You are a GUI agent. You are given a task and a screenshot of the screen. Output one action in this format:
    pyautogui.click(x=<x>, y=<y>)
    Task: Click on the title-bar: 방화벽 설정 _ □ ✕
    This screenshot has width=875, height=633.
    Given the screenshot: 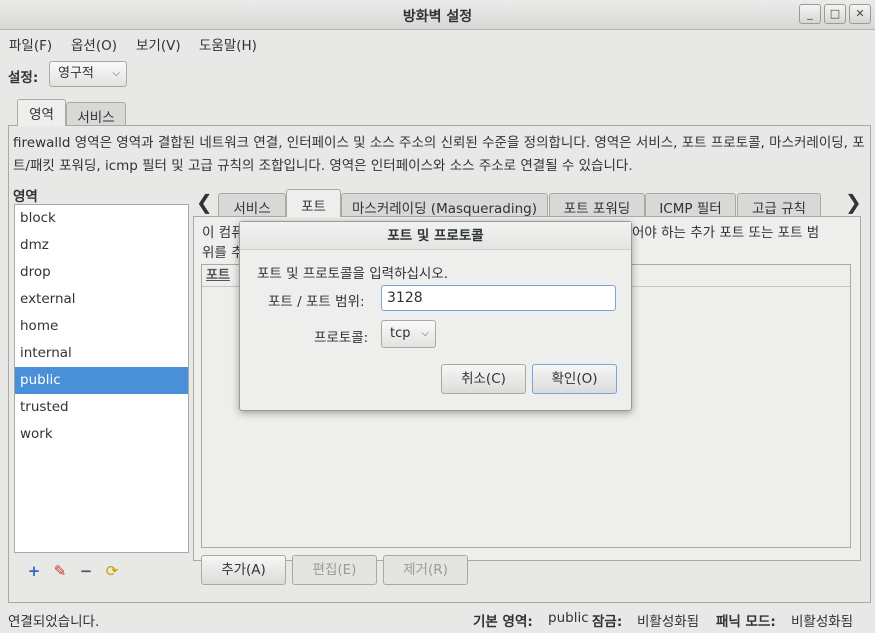 What is the action you would take?
    pyautogui.click(x=437, y=15)
    